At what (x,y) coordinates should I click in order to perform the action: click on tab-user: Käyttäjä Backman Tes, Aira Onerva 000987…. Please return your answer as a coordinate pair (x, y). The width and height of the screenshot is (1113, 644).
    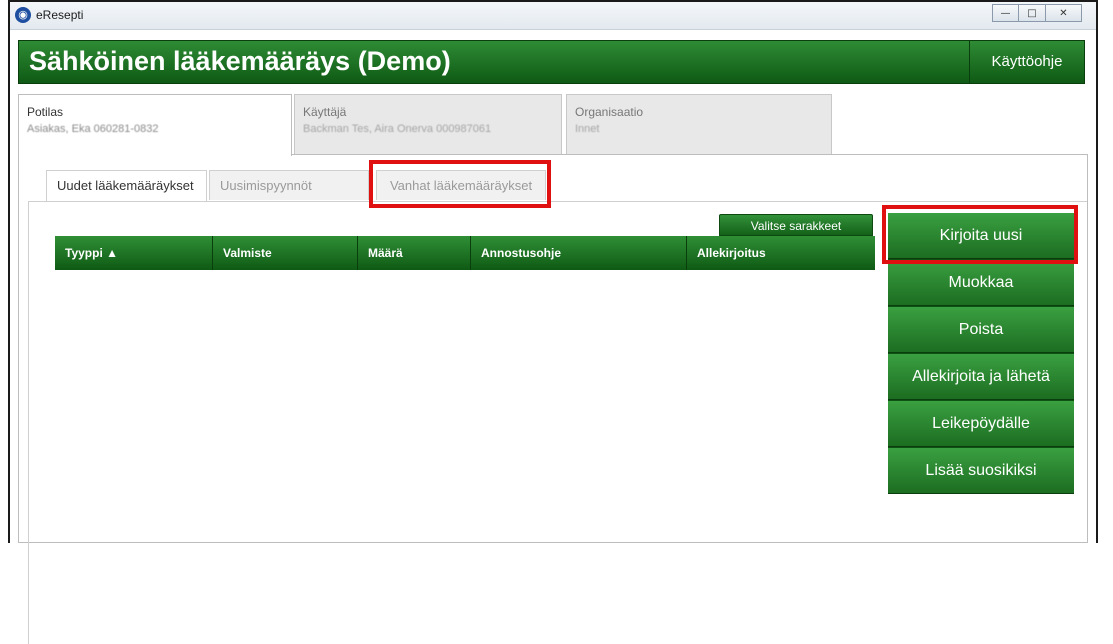
    Looking at the image, I should click on (428, 124).